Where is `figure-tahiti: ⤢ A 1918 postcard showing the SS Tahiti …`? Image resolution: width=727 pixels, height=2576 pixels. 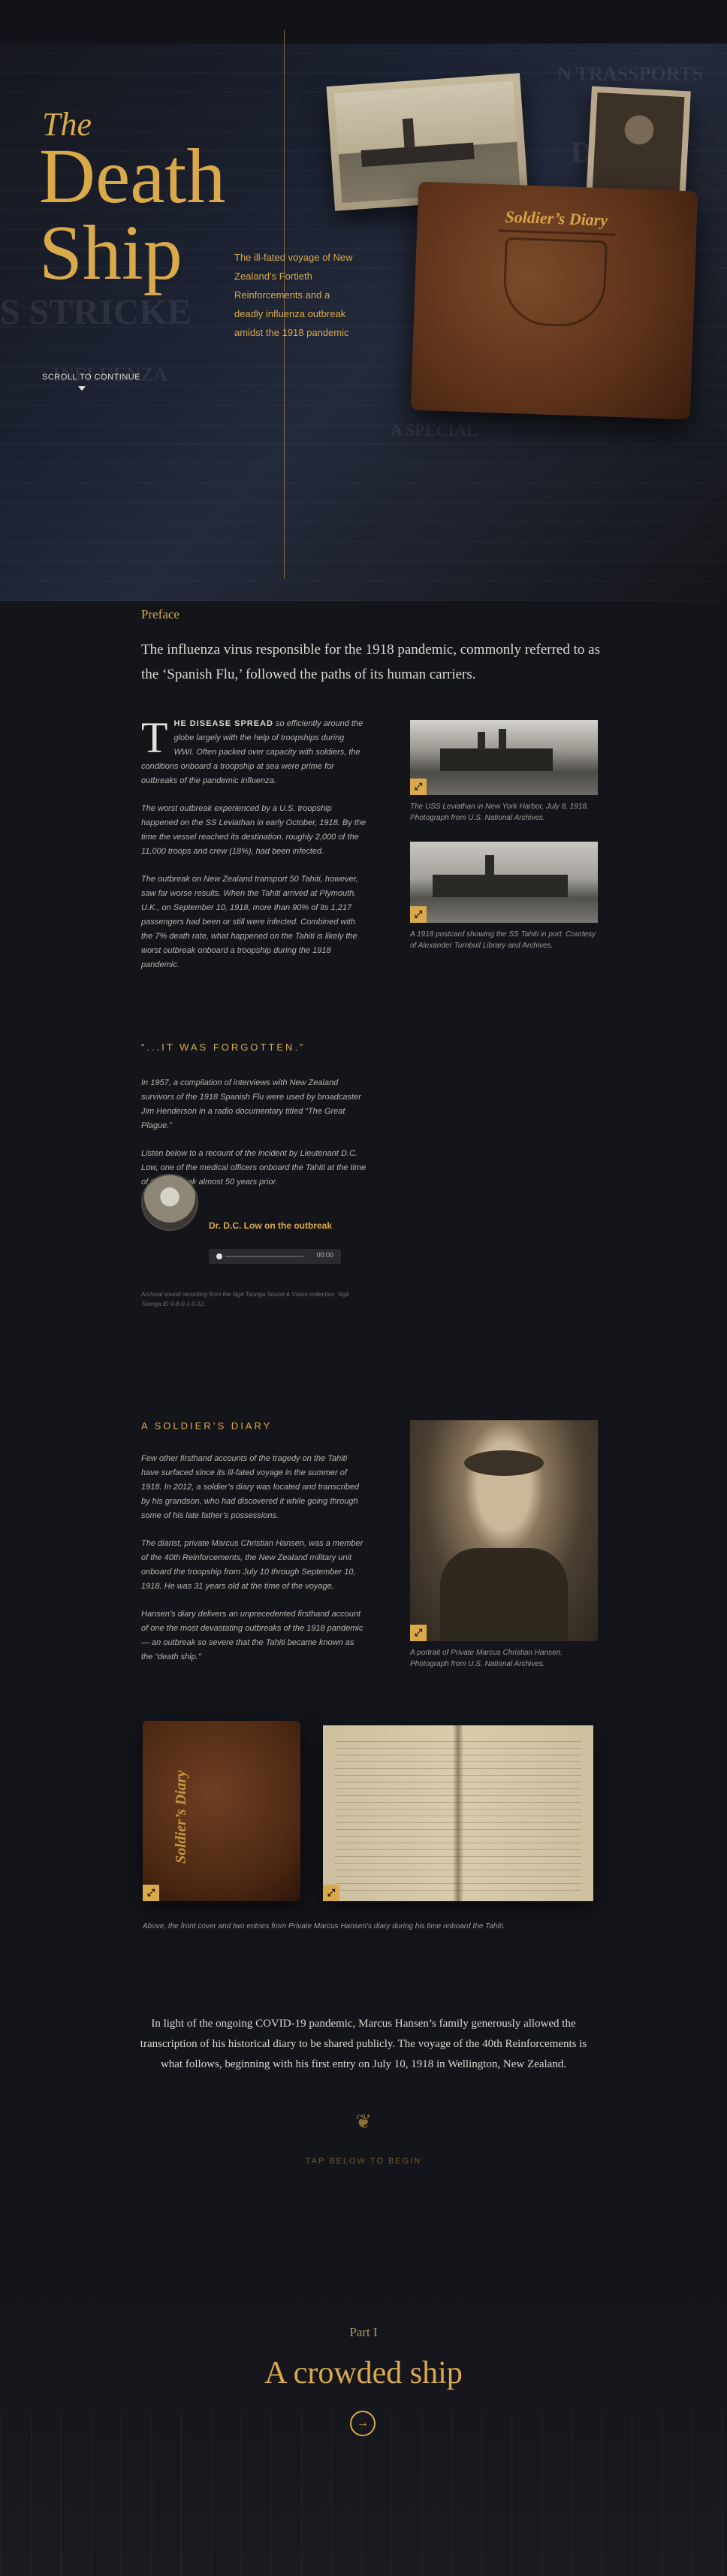
figure-tahiti: ⤢ A 1918 postcard showing the SS Tahiti … is located at coordinates (504, 897).